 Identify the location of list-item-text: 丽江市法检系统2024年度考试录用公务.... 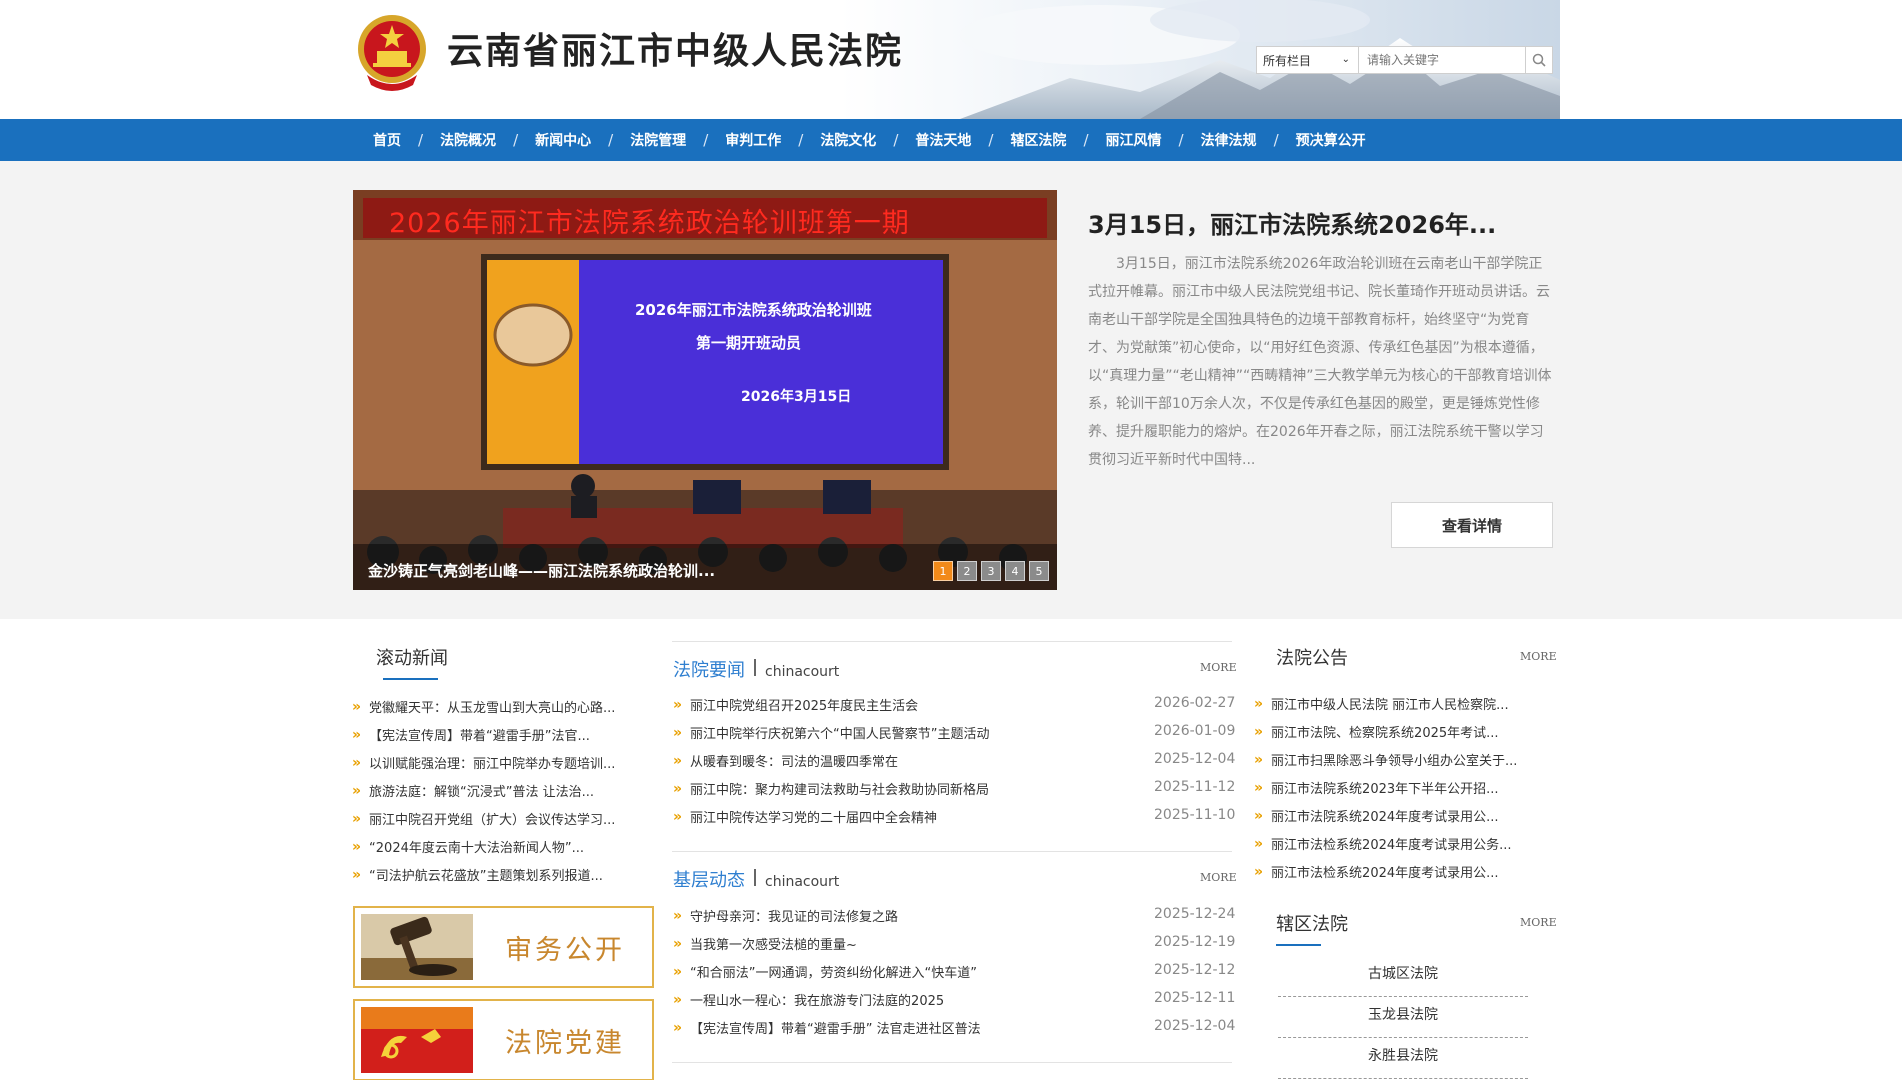
(1391, 845).